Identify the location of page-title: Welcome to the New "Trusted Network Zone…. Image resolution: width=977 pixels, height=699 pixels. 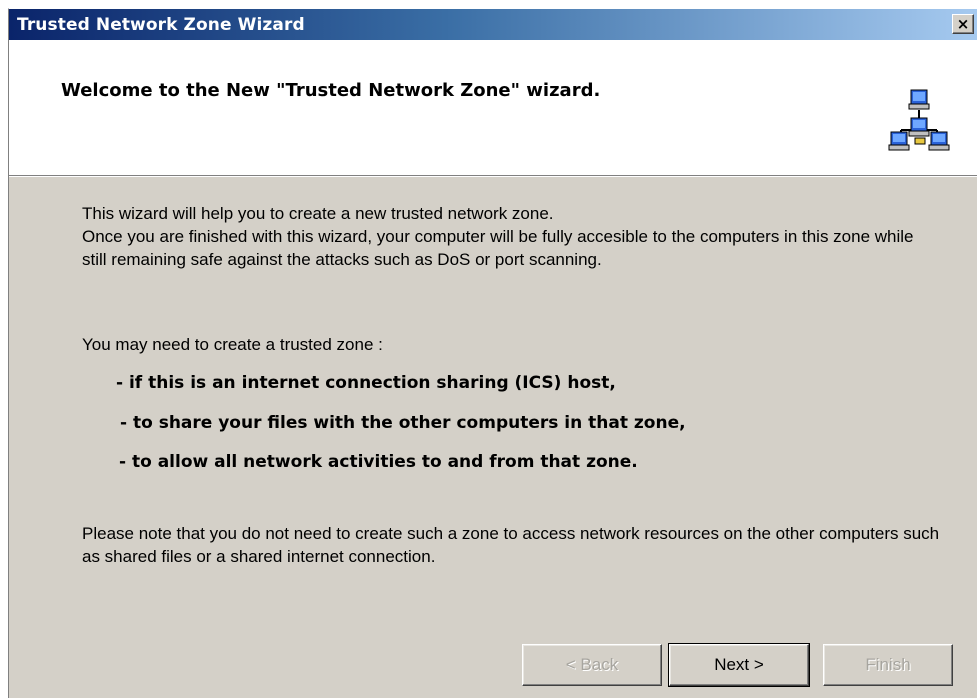
(331, 90).